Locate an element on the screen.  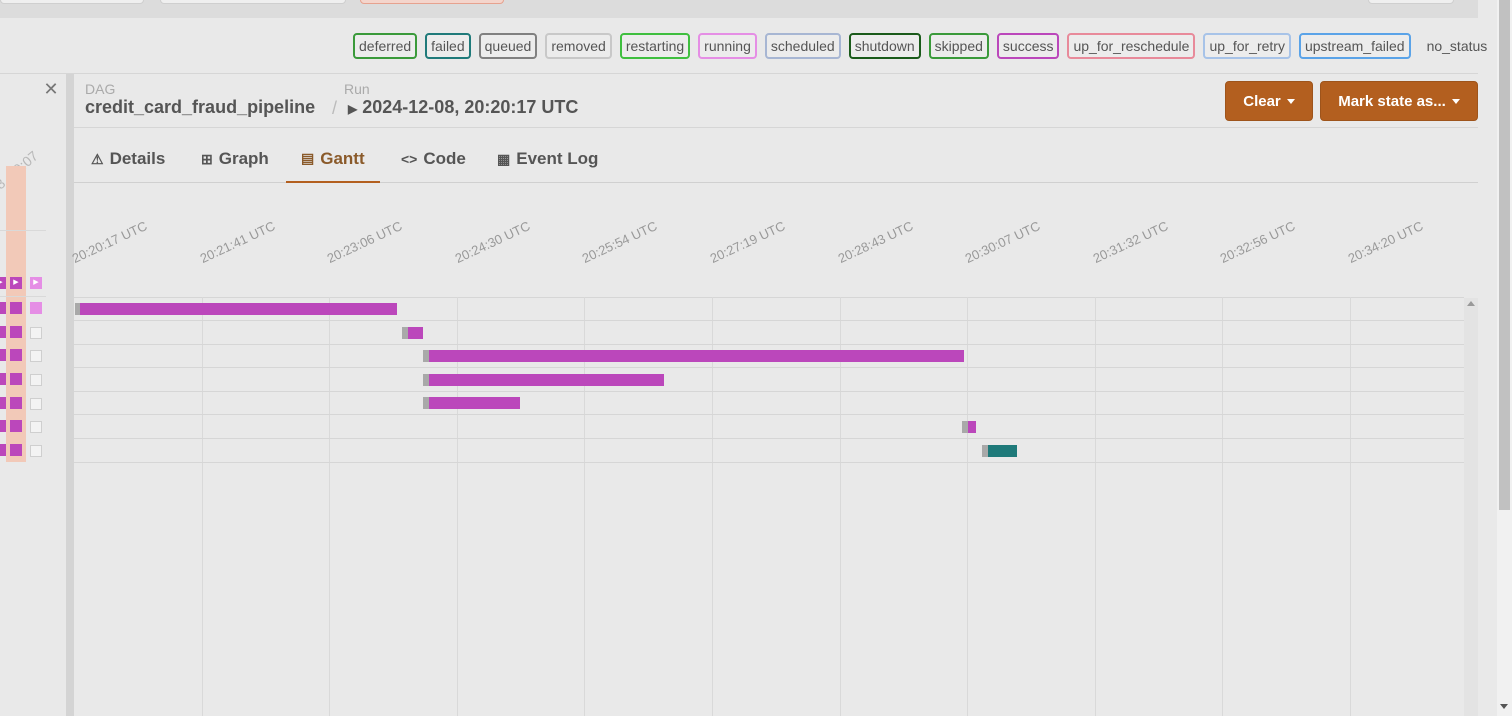
run-timestamp: 2024-12-08, 20:20:17 UTC is located at coordinates (470, 107).